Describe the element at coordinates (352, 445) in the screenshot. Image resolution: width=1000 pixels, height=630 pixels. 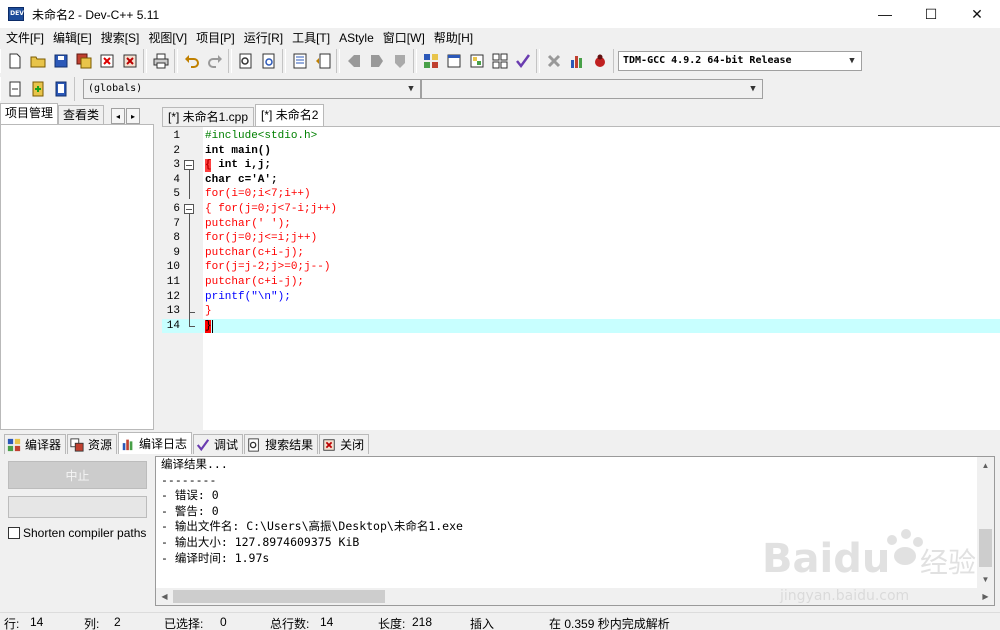
I see `tab-label: 关闭` at that location.